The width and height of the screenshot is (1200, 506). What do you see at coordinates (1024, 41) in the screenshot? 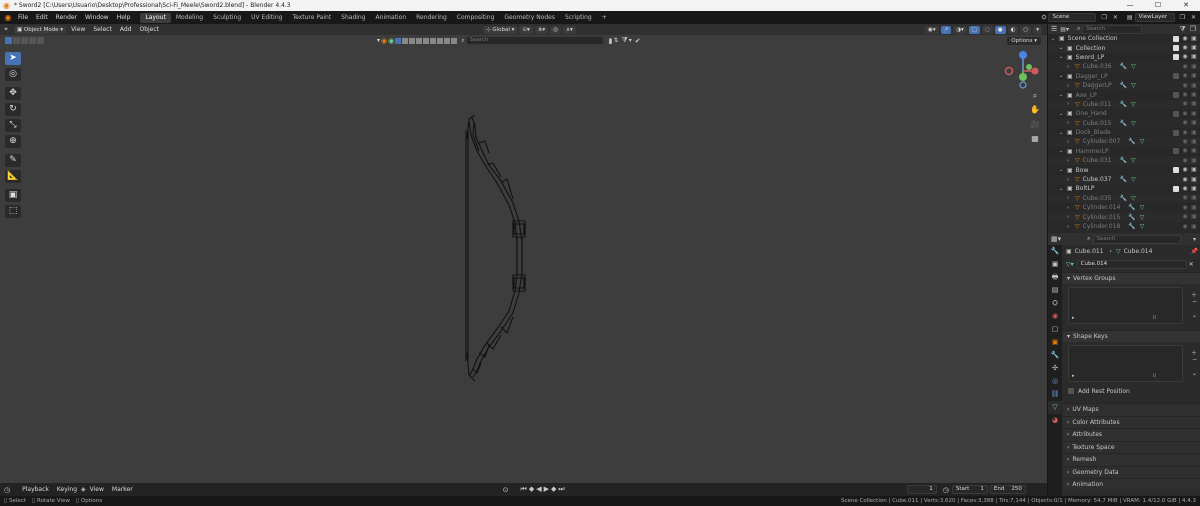
I see `options-button: Options ▾` at bounding box center [1024, 41].